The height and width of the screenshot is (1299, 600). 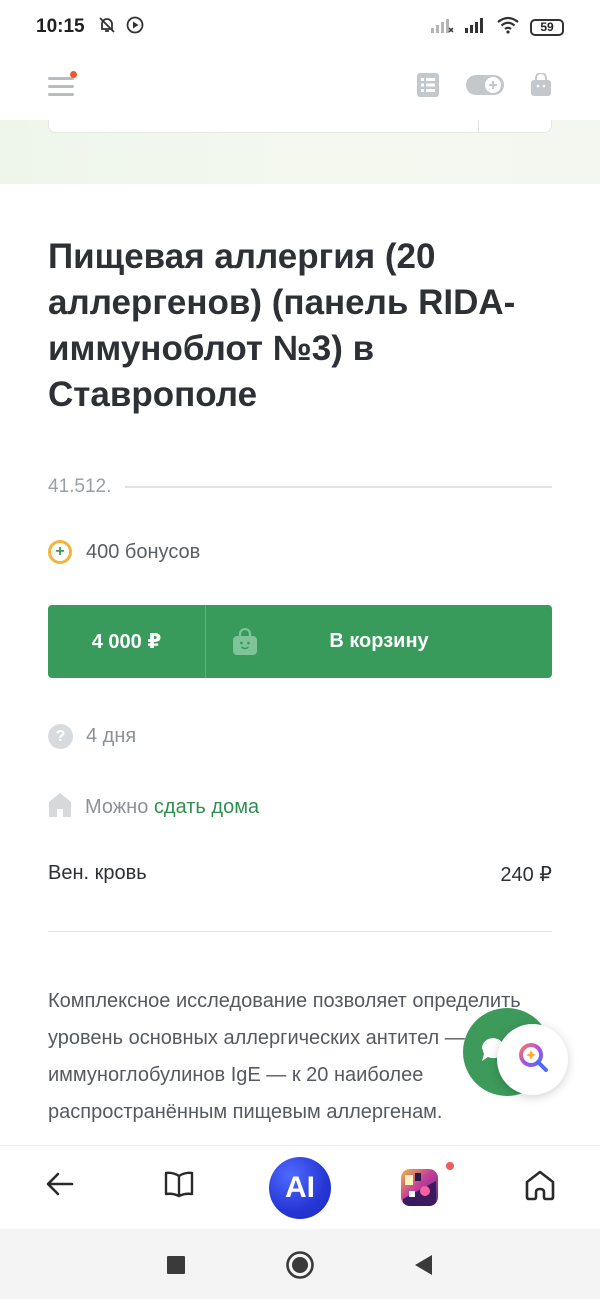 What do you see at coordinates (540, 1187) in the screenshot?
I see `home-icon` at bounding box center [540, 1187].